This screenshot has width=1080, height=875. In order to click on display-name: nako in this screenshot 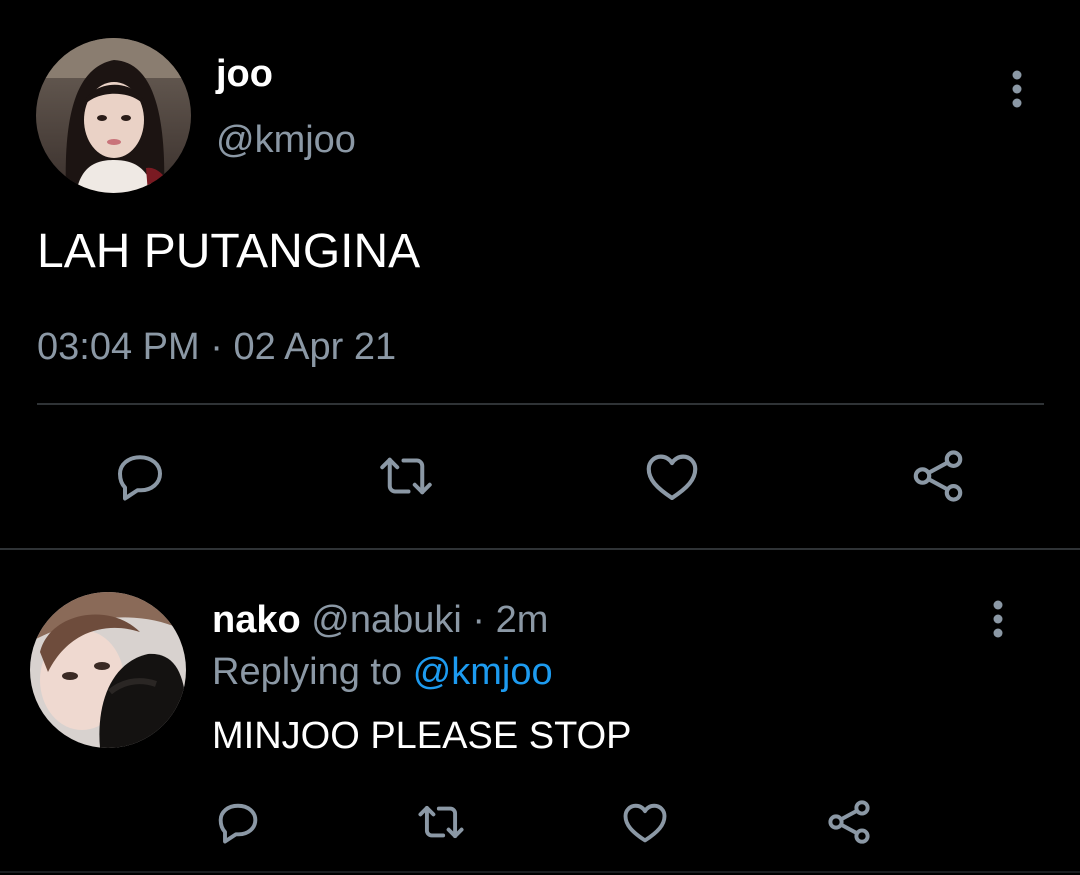, I will do `click(256, 620)`.